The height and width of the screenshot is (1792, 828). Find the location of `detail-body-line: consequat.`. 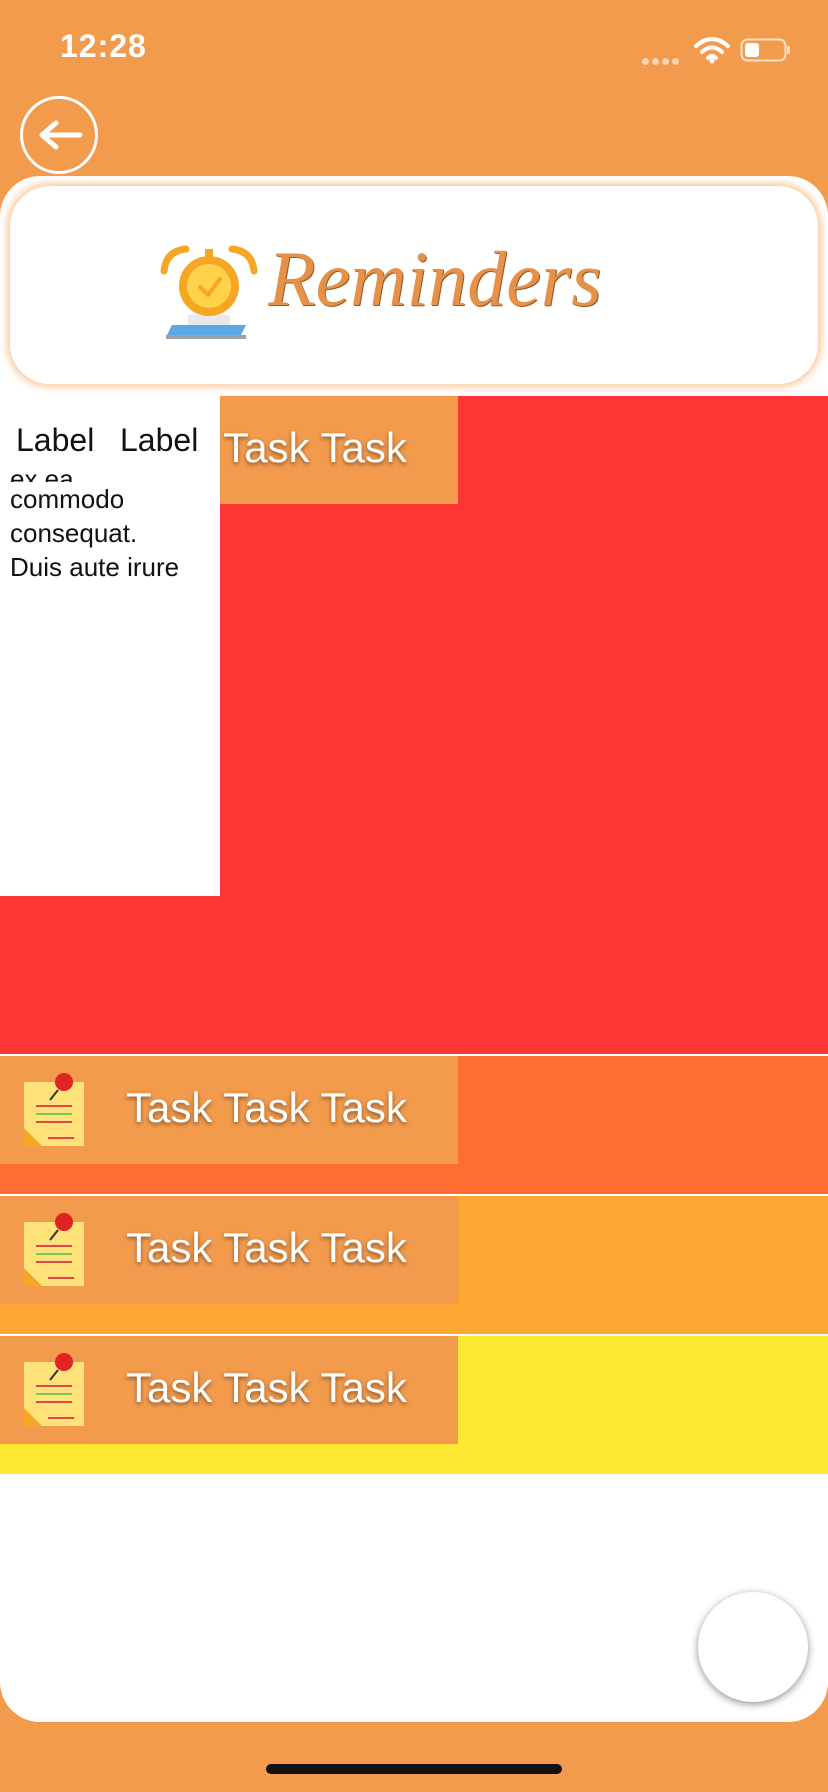

detail-body-line: consequat. is located at coordinates (74, 533).